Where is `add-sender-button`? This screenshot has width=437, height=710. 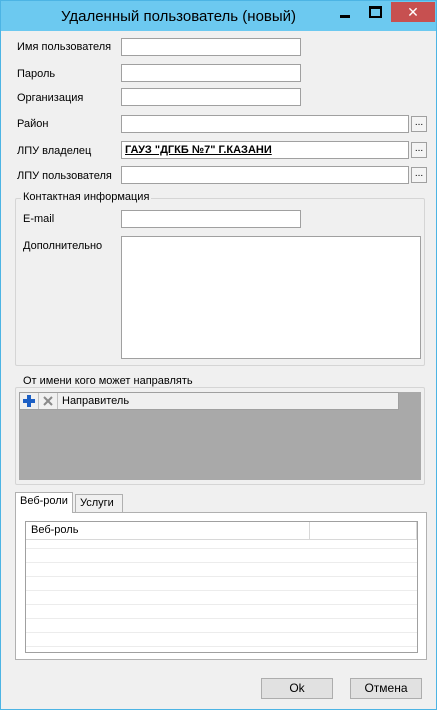
add-sender-button is located at coordinates (29, 401).